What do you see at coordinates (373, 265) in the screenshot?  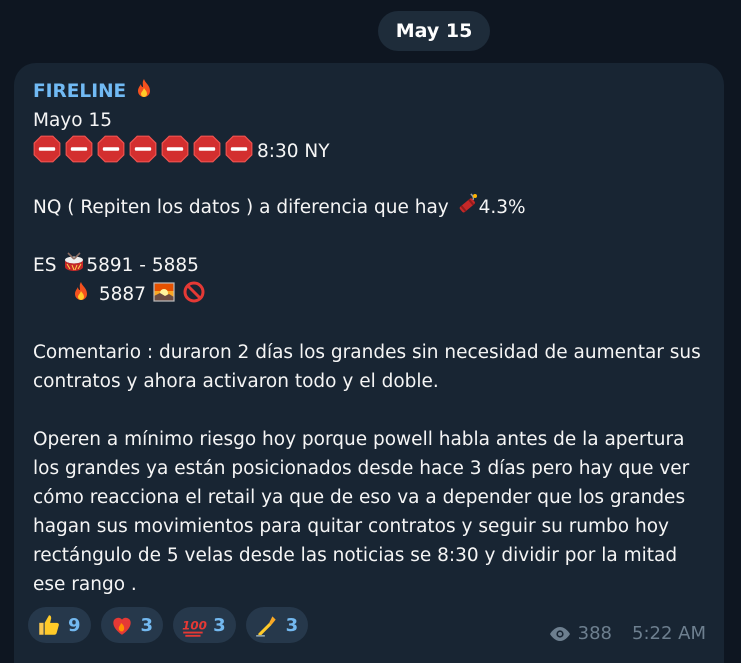 I see `es-line: ES 5891 - 5885` at bounding box center [373, 265].